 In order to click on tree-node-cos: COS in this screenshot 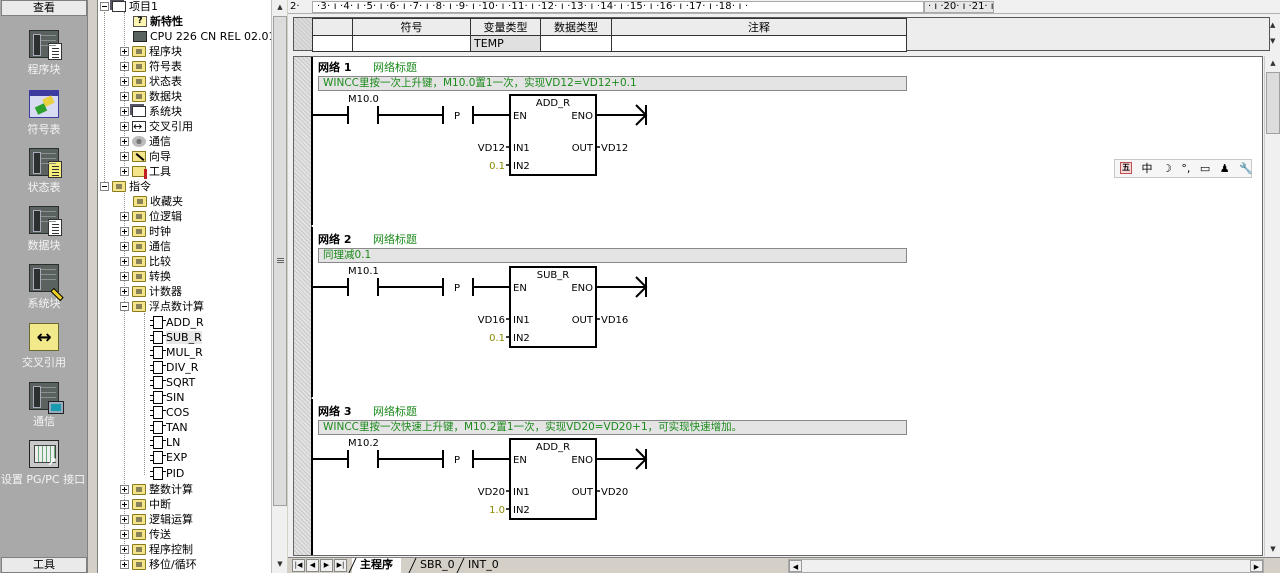, I will do `click(169, 412)`.